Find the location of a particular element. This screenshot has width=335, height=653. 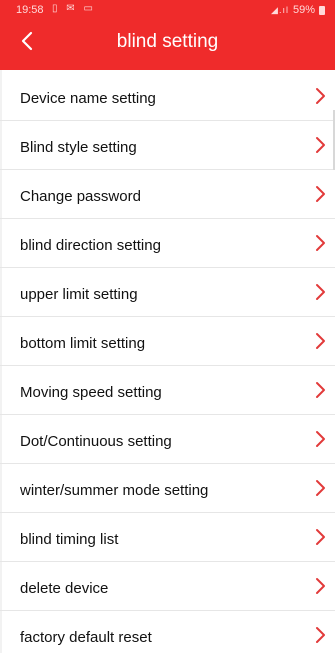

settings-row: winter/summer mode setting is located at coordinates (167, 488).